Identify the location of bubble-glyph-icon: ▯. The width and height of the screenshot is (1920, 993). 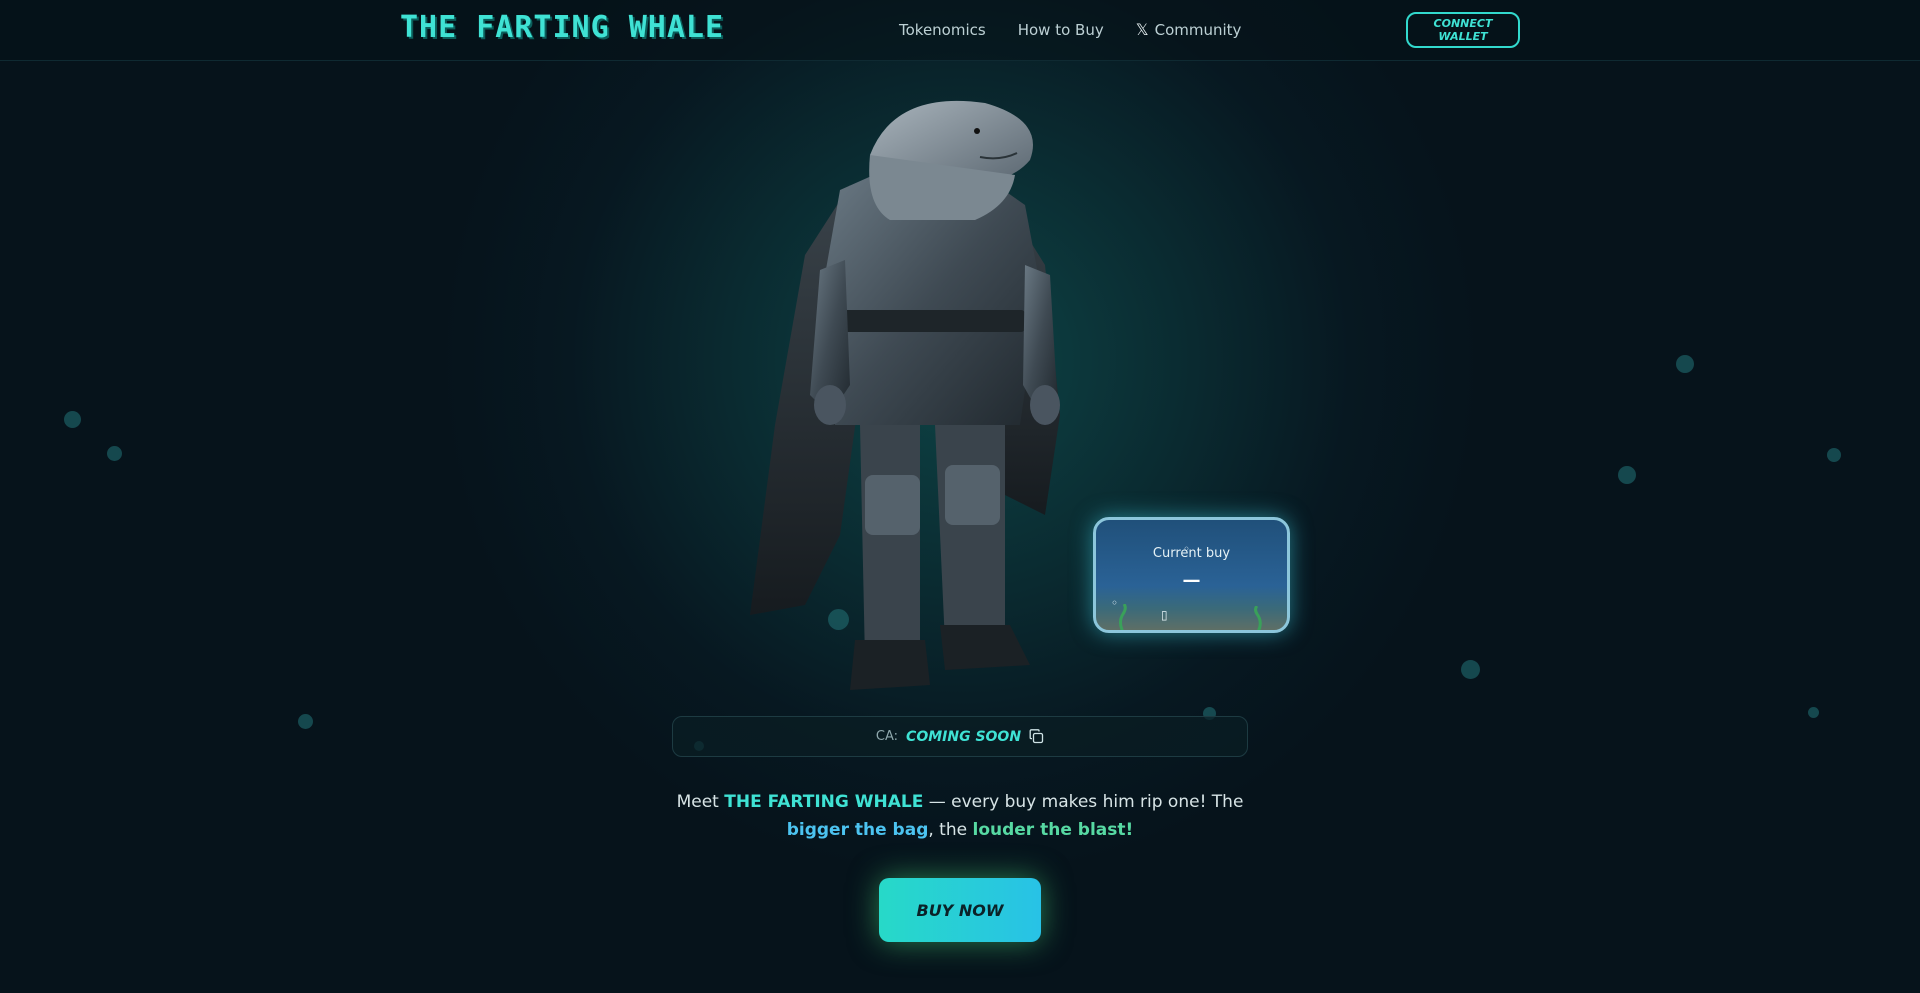
(1164, 615).